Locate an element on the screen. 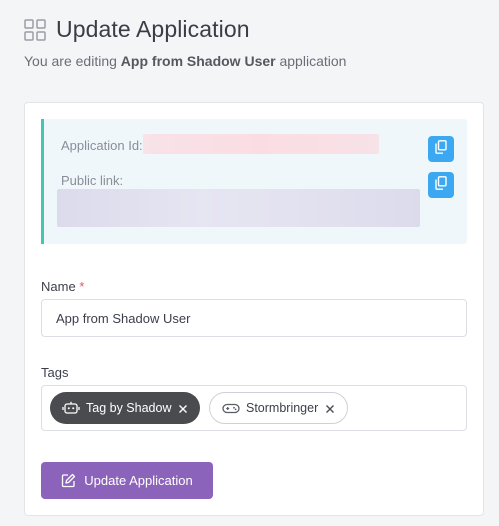  update-application-label: Update Application is located at coordinates (138, 480).